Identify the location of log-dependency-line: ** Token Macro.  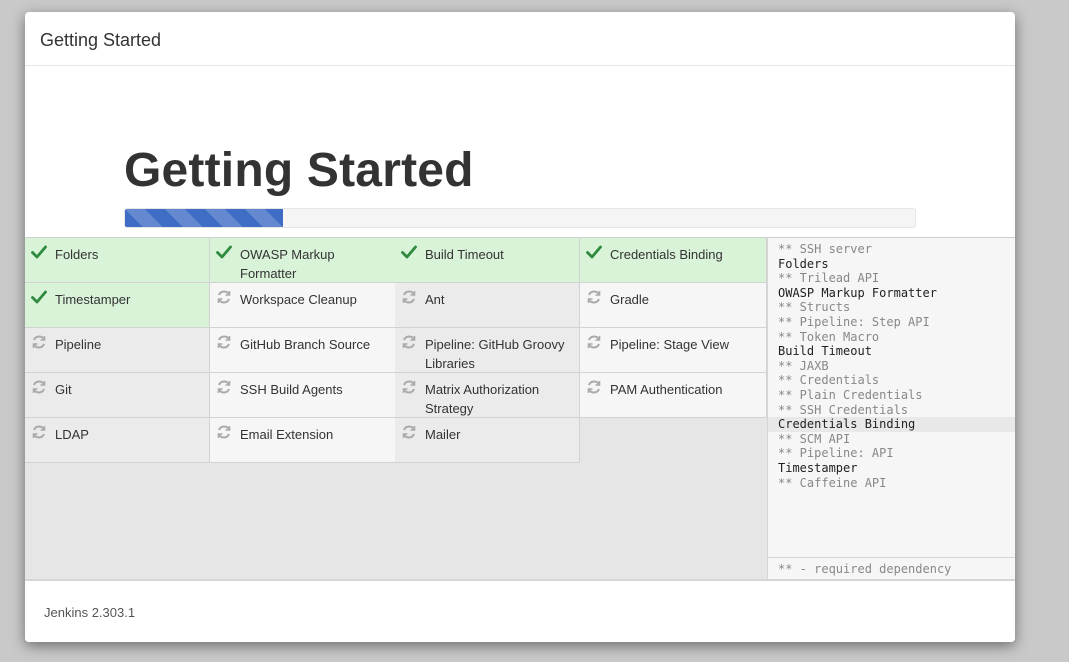
(829, 336).